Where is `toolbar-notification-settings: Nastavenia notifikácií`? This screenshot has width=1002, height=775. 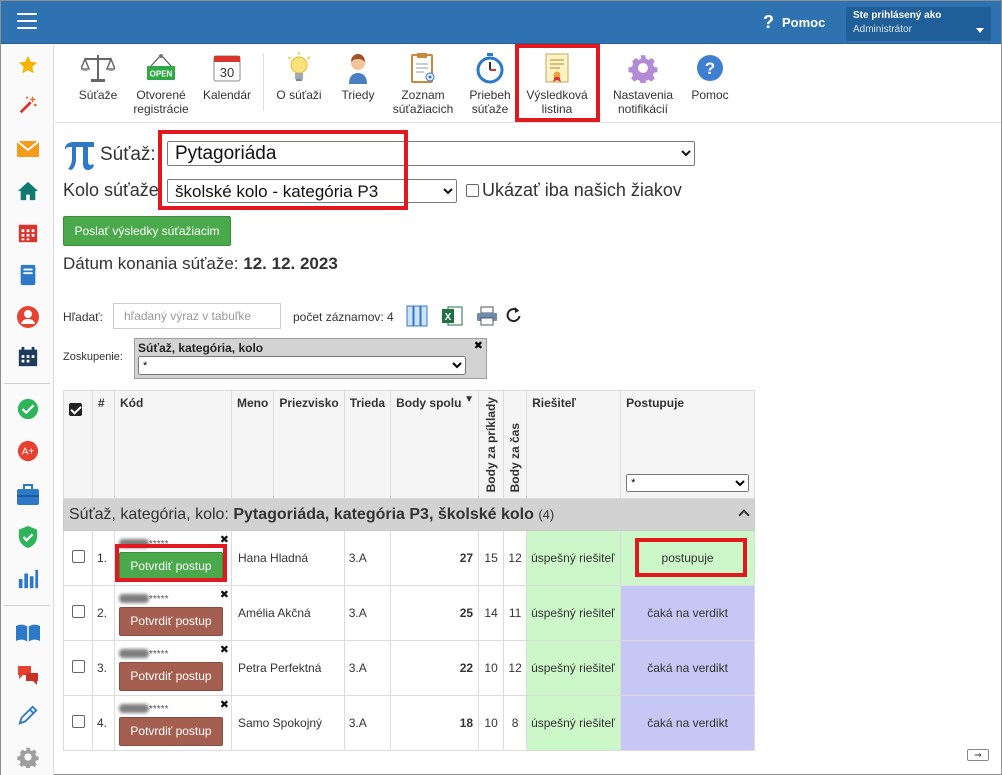 toolbar-notification-settings: Nastavenia notifikácií is located at coordinates (643, 84).